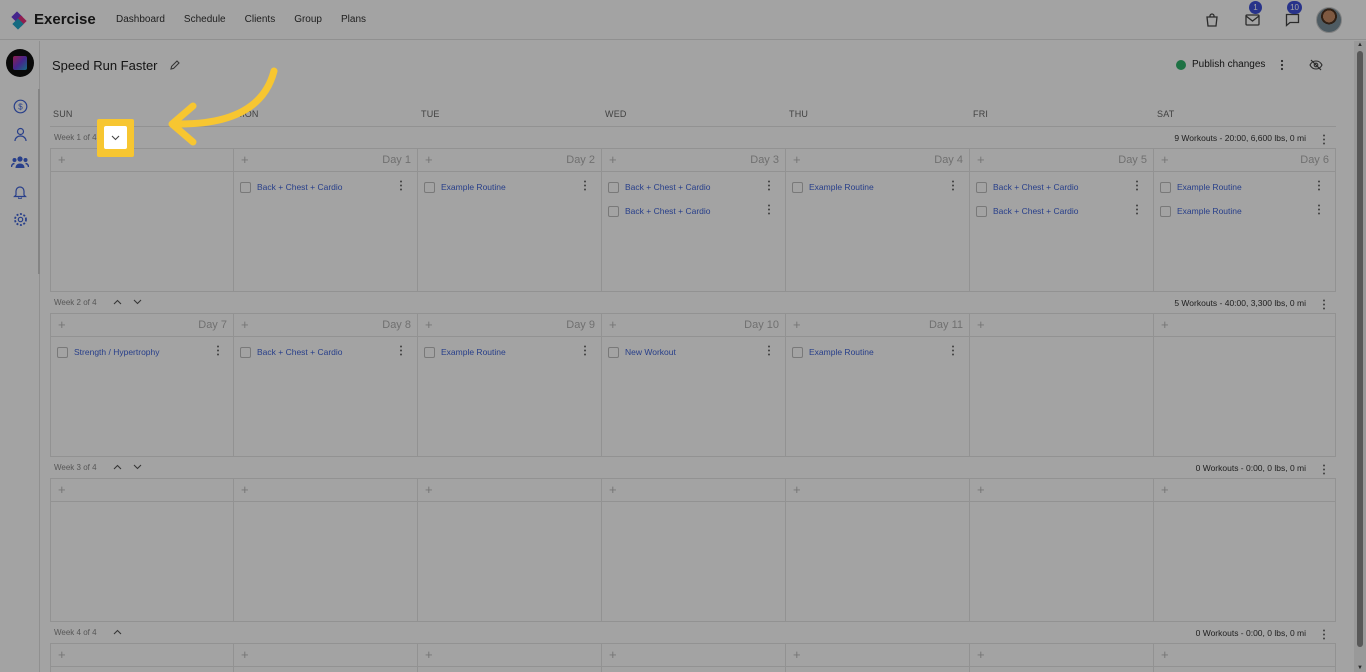  What do you see at coordinates (694, 352) in the screenshot?
I see `workout-item: New Workout` at bounding box center [694, 352].